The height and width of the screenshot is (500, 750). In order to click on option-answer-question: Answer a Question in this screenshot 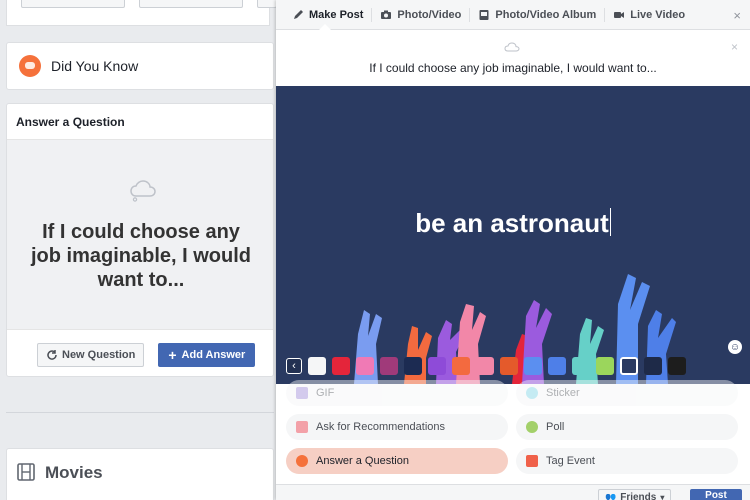, I will do `click(397, 461)`.